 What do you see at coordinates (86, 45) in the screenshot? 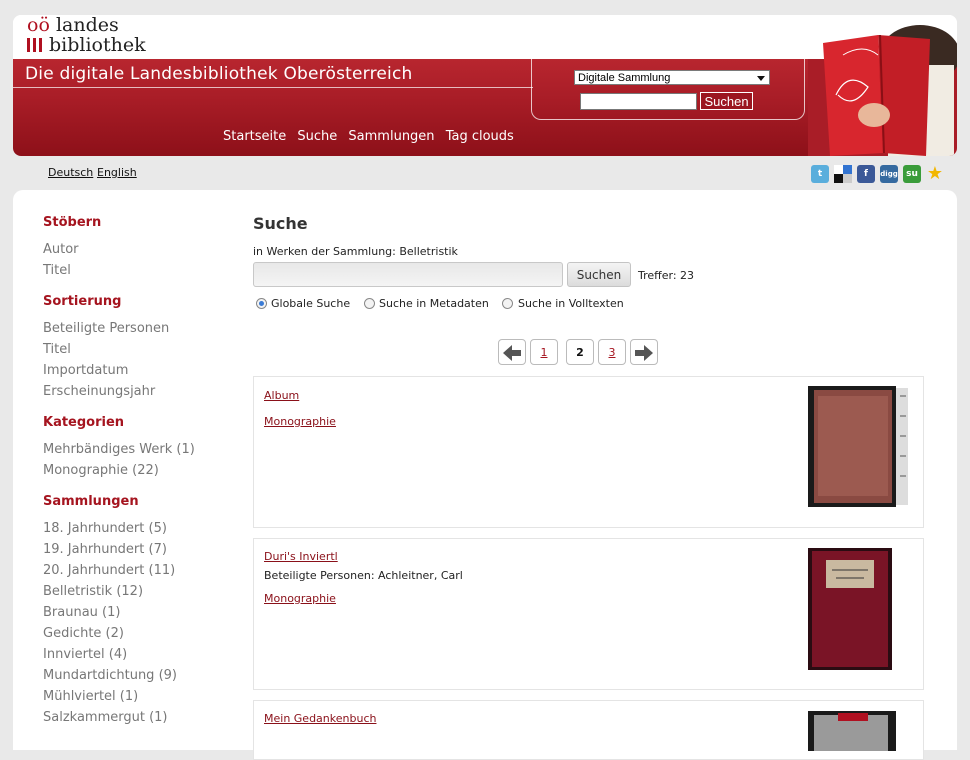
I see `logo-line2: bibliothek` at bounding box center [86, 45].